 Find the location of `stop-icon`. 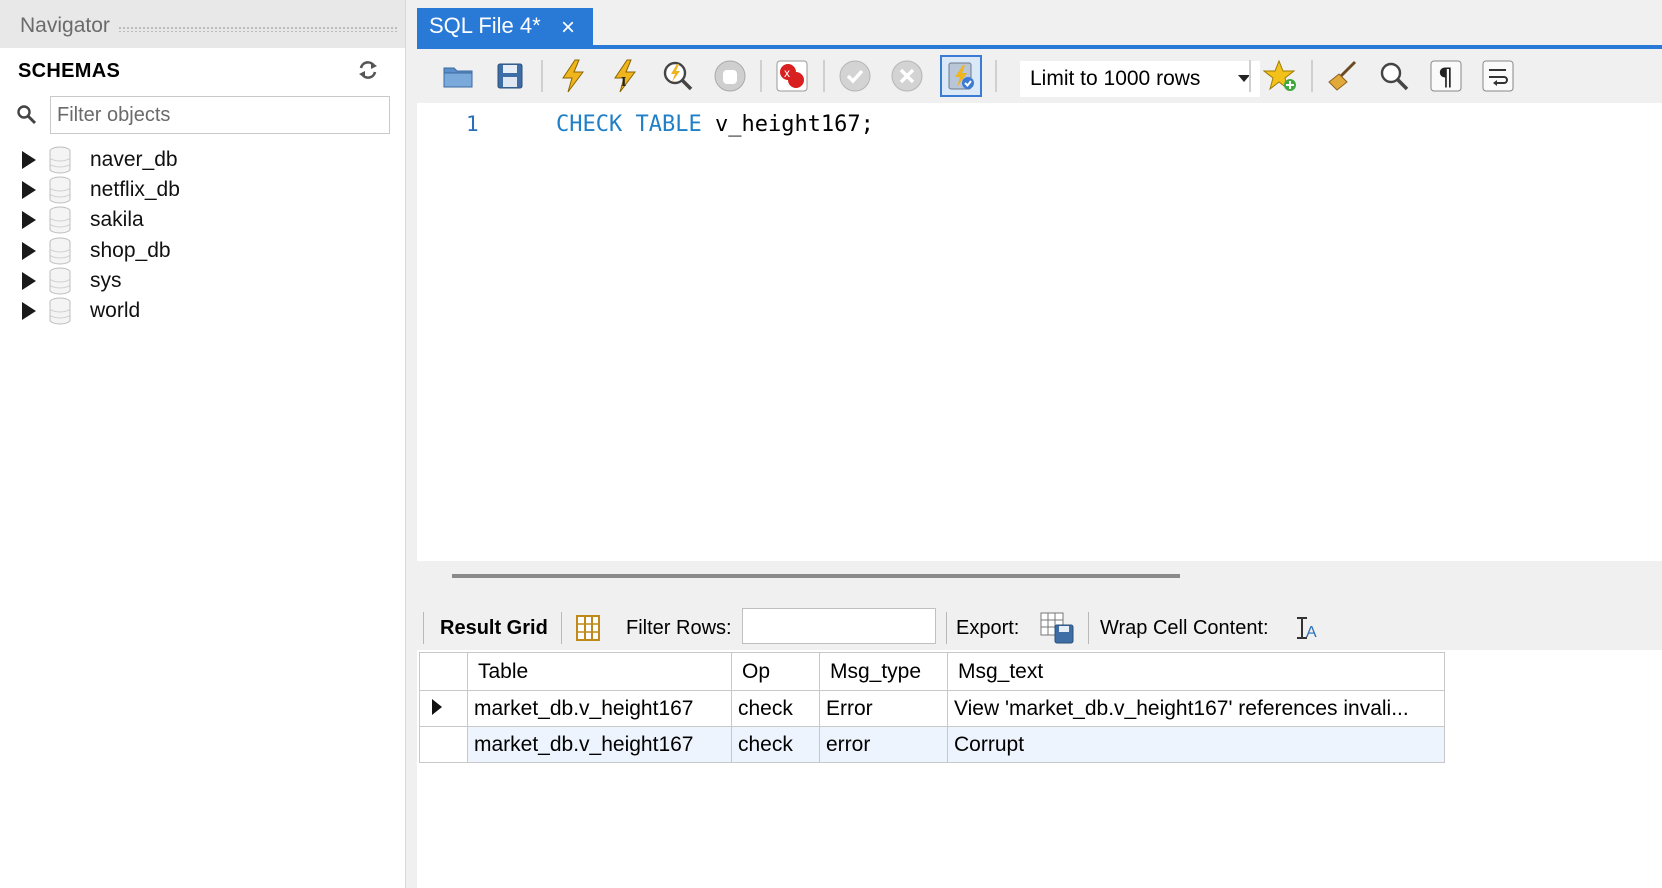

stop-icon is located at coordinates (730, 76).